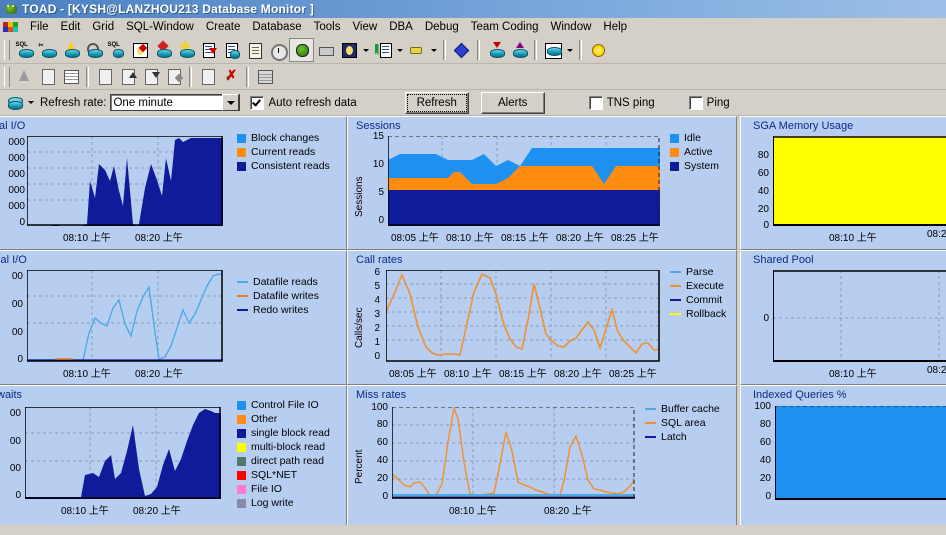  What do you see at coordinates (223, 27) in the screenshot?
I see `menu-item-create: Create` at bounding box center [223, 27].